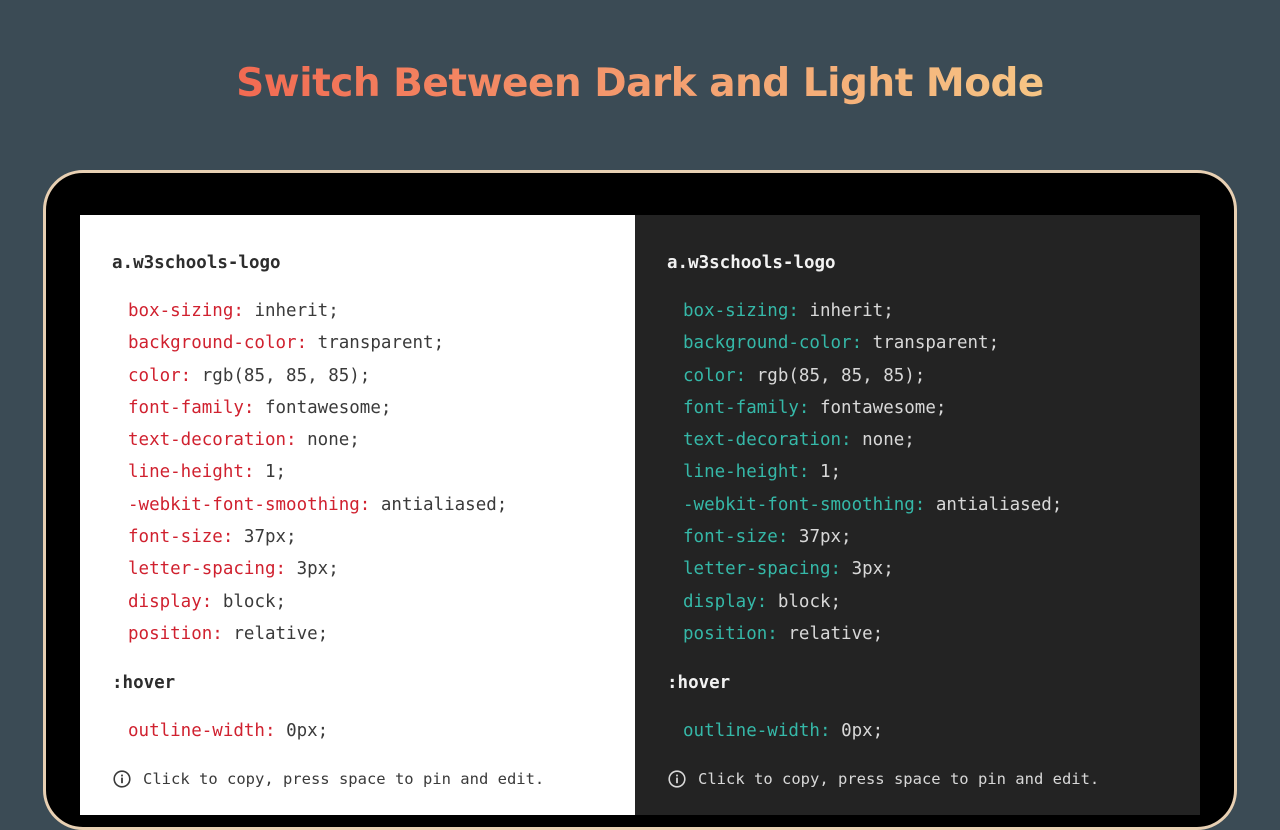 Image resolution: width=1280 pixels, height=830 pixels. I want to click on headline-text: Switch Between Dark and Light Mode, so click(640, 83).